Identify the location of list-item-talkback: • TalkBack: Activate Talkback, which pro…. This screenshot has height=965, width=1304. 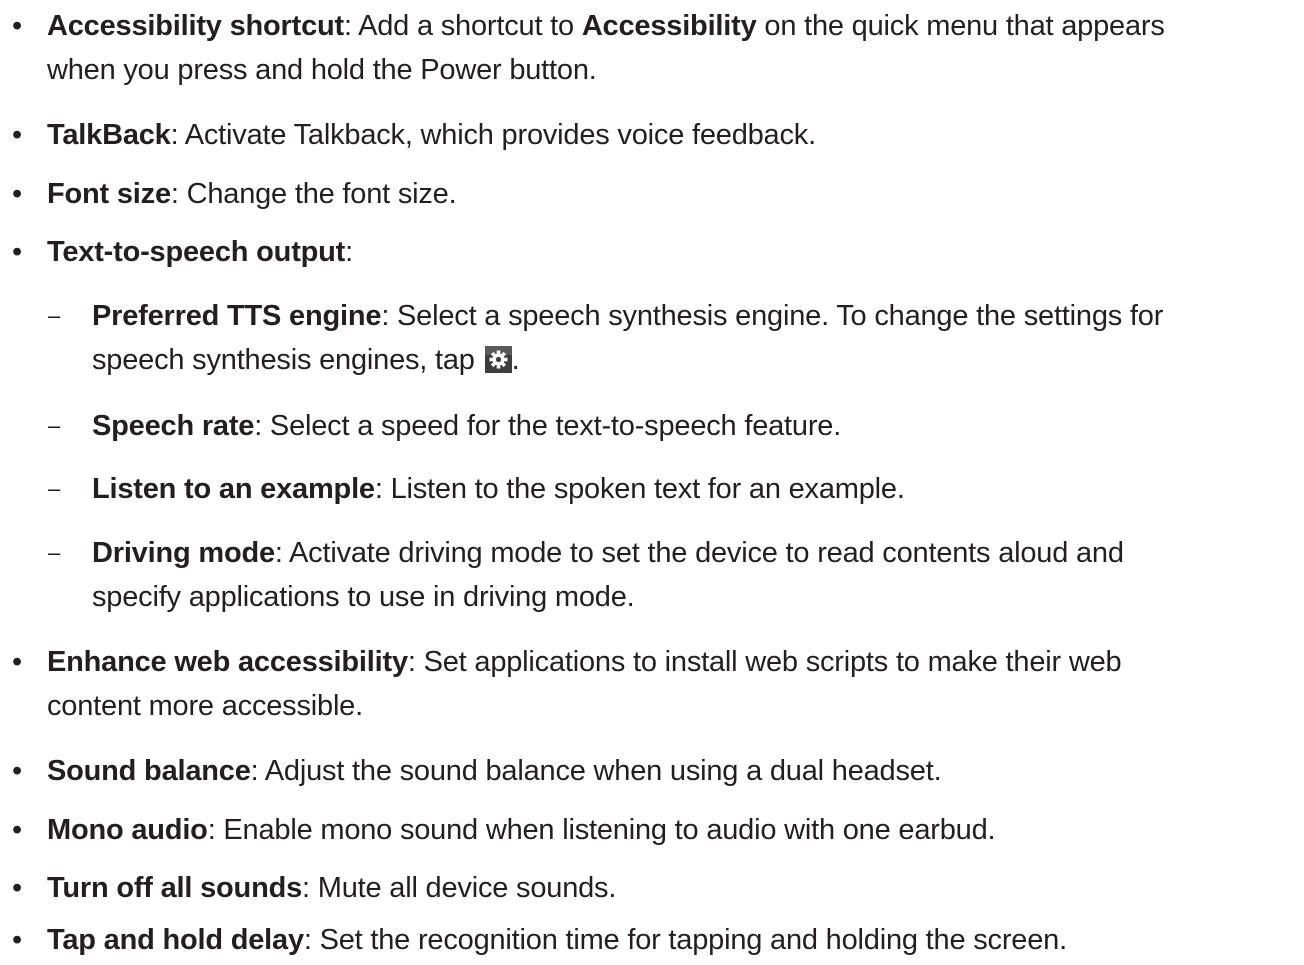
(414, 135).